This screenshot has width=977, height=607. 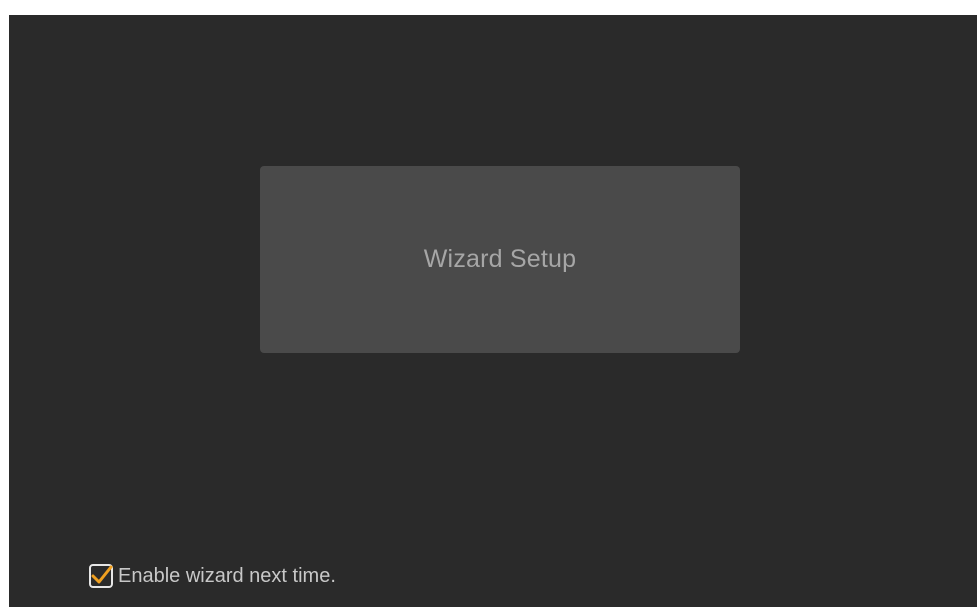 I want to click on checkmark-icon, so click(x=102, y=574).